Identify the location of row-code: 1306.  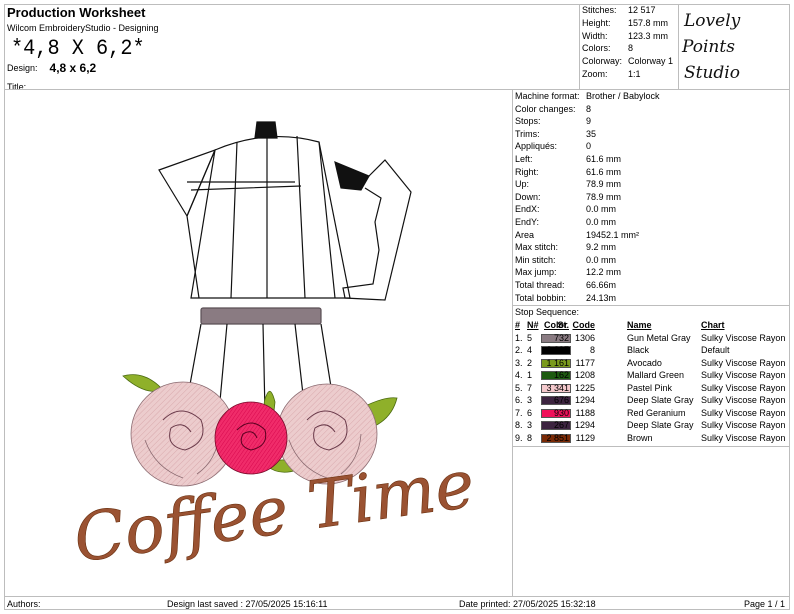
(584, 337).